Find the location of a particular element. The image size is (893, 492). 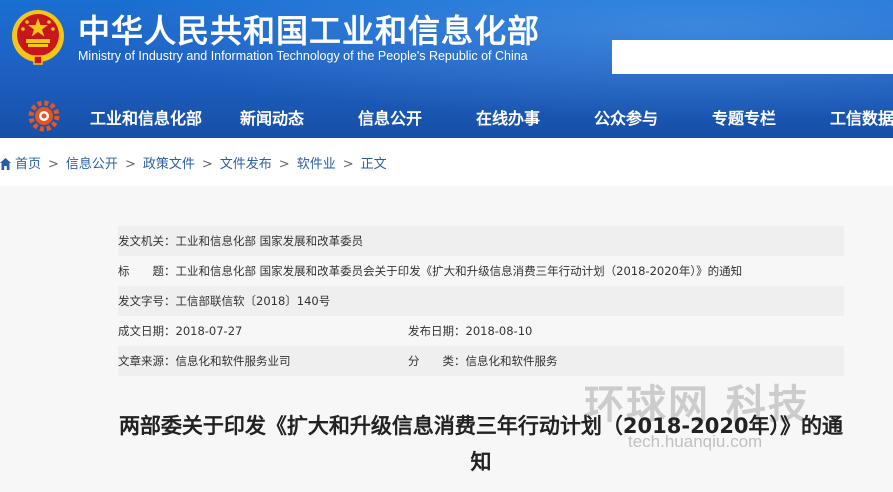

nav-item-data: 工信数据 is located at coordinates (861, 119).